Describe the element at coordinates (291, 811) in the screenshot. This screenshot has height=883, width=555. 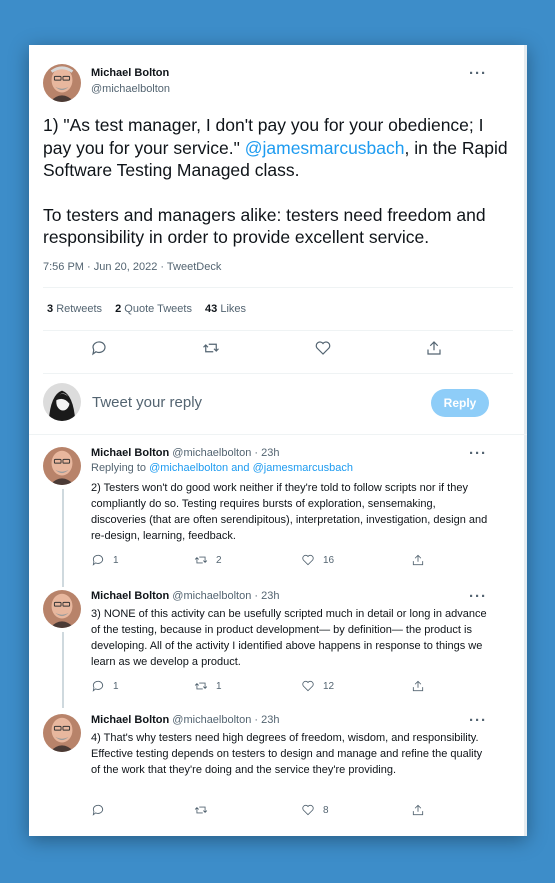
I see `reply-actions: 8` at that location.